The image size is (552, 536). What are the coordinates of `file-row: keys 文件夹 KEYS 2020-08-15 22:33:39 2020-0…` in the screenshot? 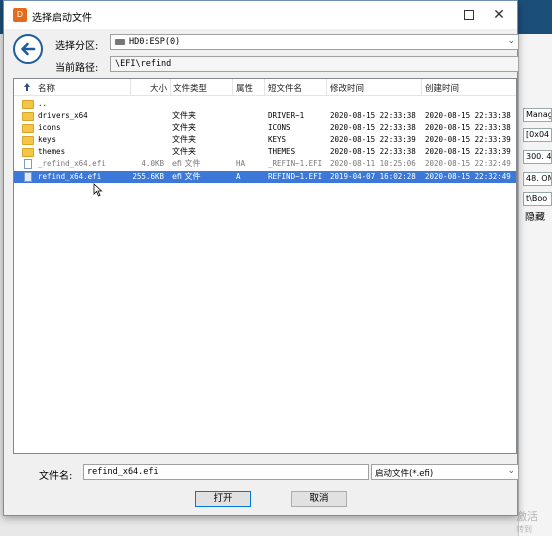 It's located at (265, 140).